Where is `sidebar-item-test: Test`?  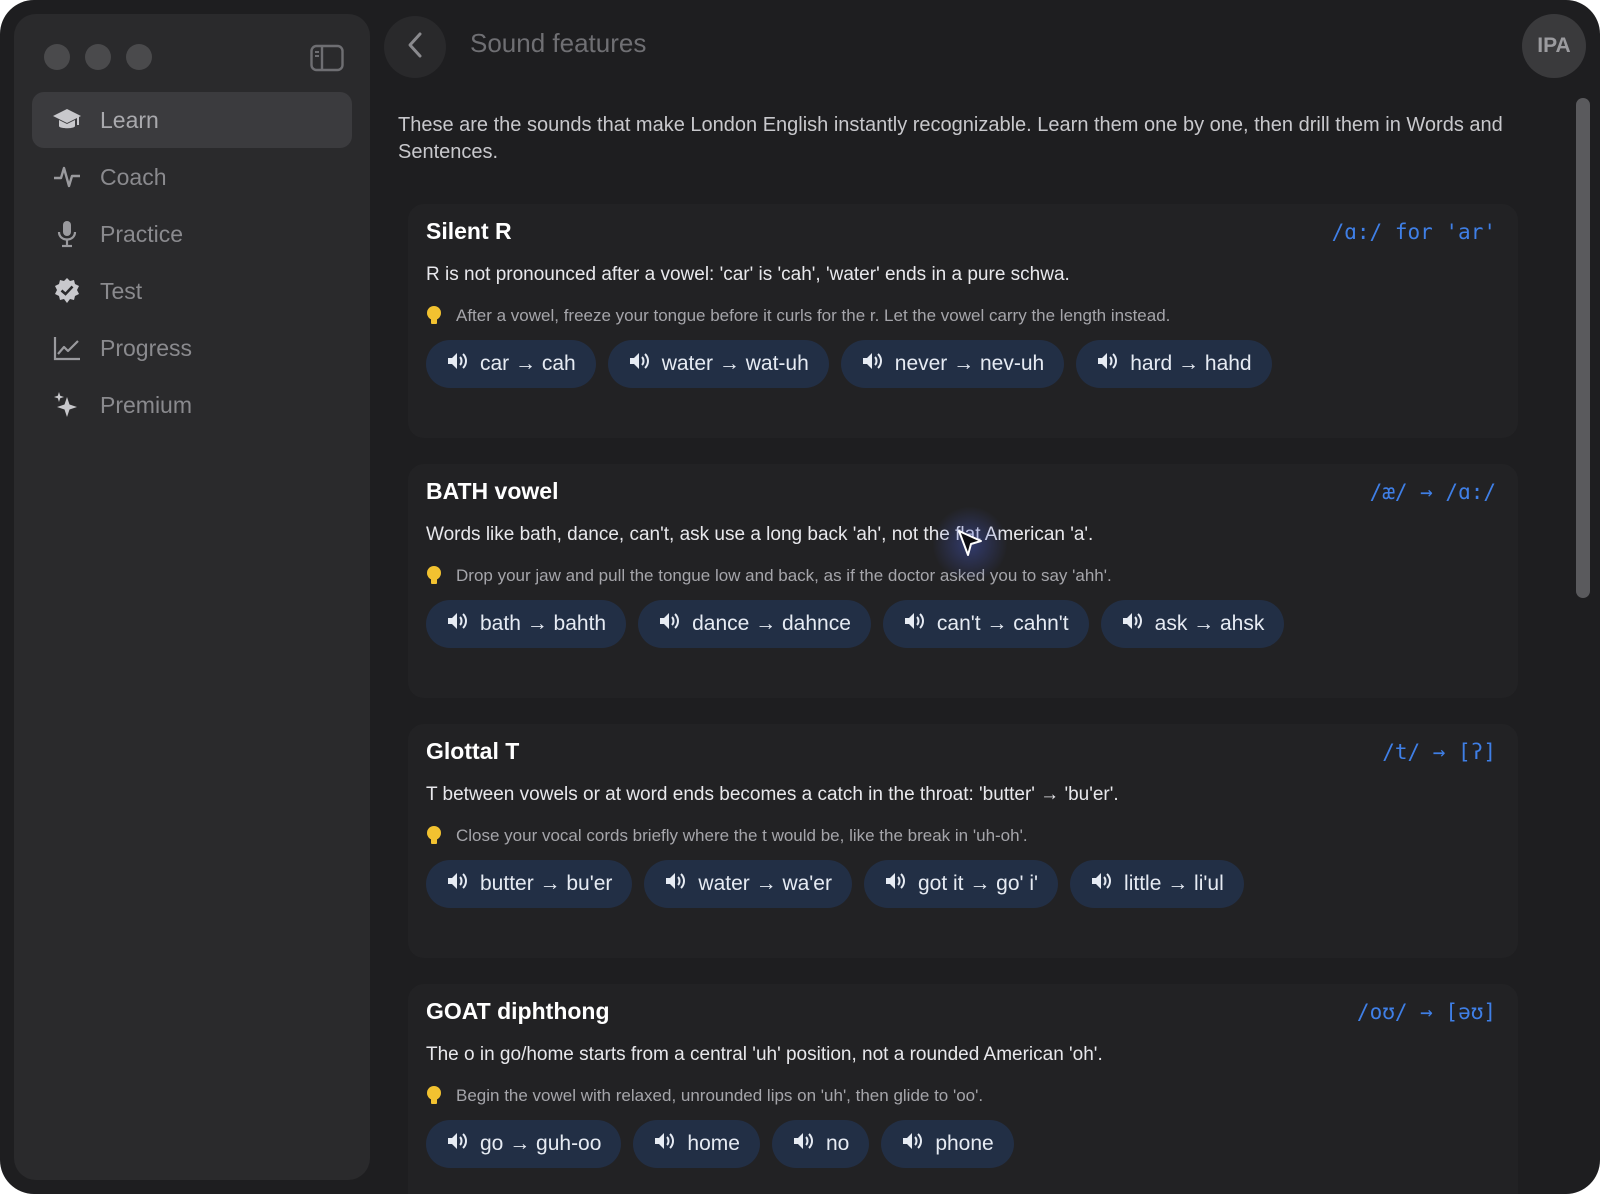
sidebar-item-test: Test is located at coordinates (192, 291).